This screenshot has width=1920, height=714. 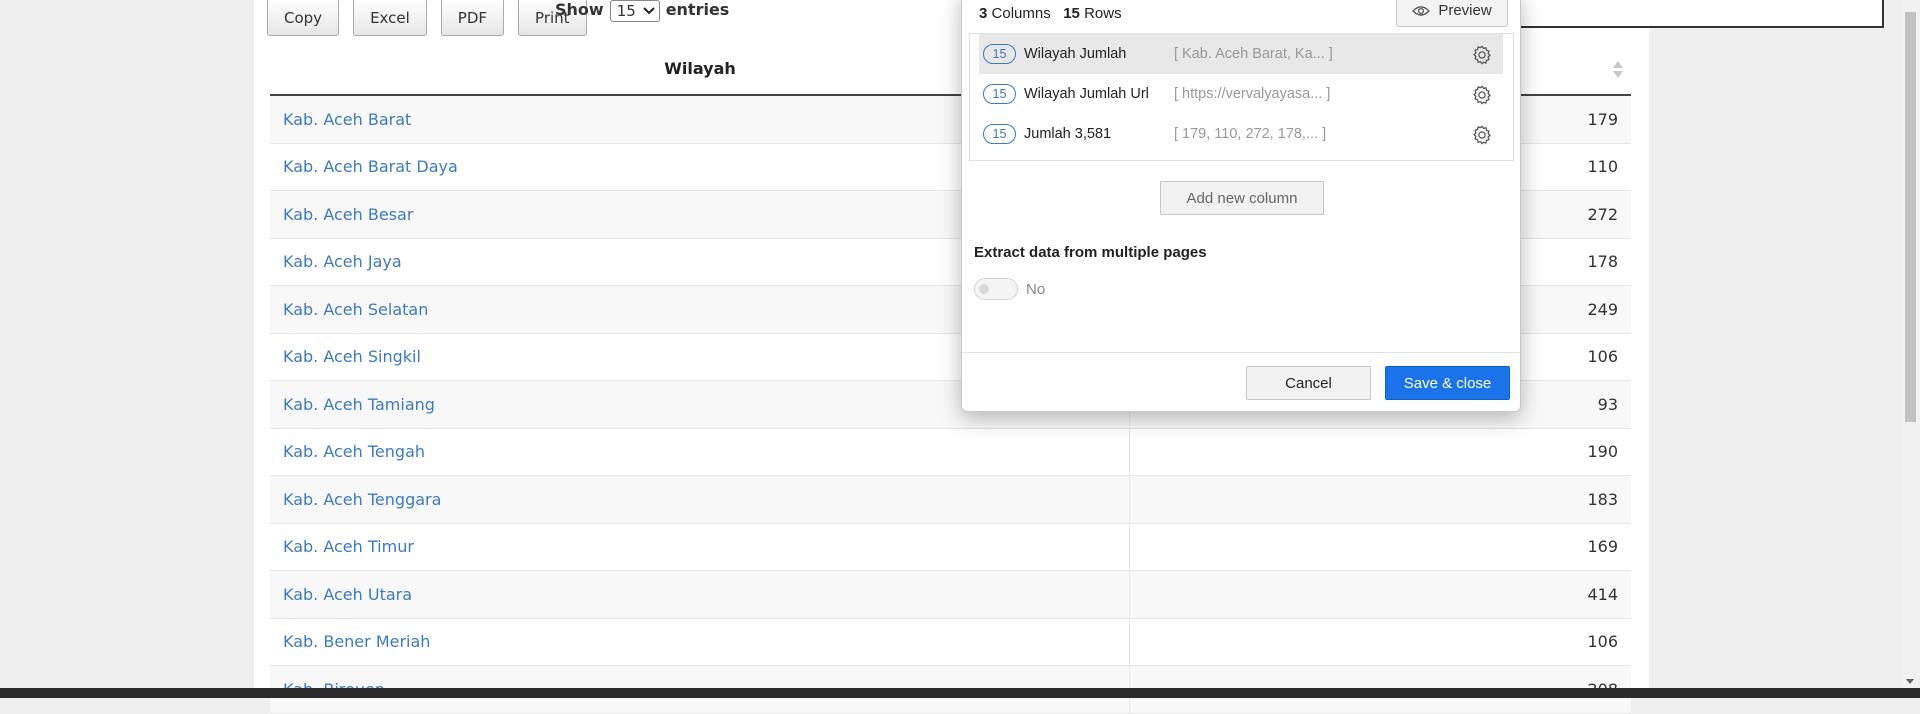 I want to click on columns-label: Columns, so click(x=1021, y=13).